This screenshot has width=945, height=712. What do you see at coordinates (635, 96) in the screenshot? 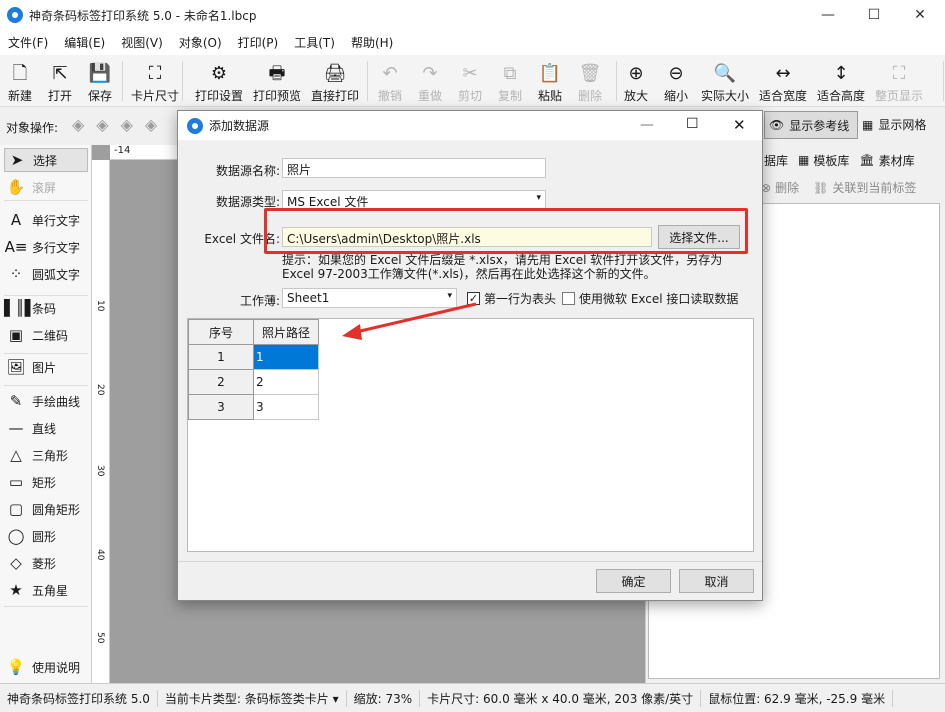
I see `toolbar-label: 放大` at bounding box center [635, 96].